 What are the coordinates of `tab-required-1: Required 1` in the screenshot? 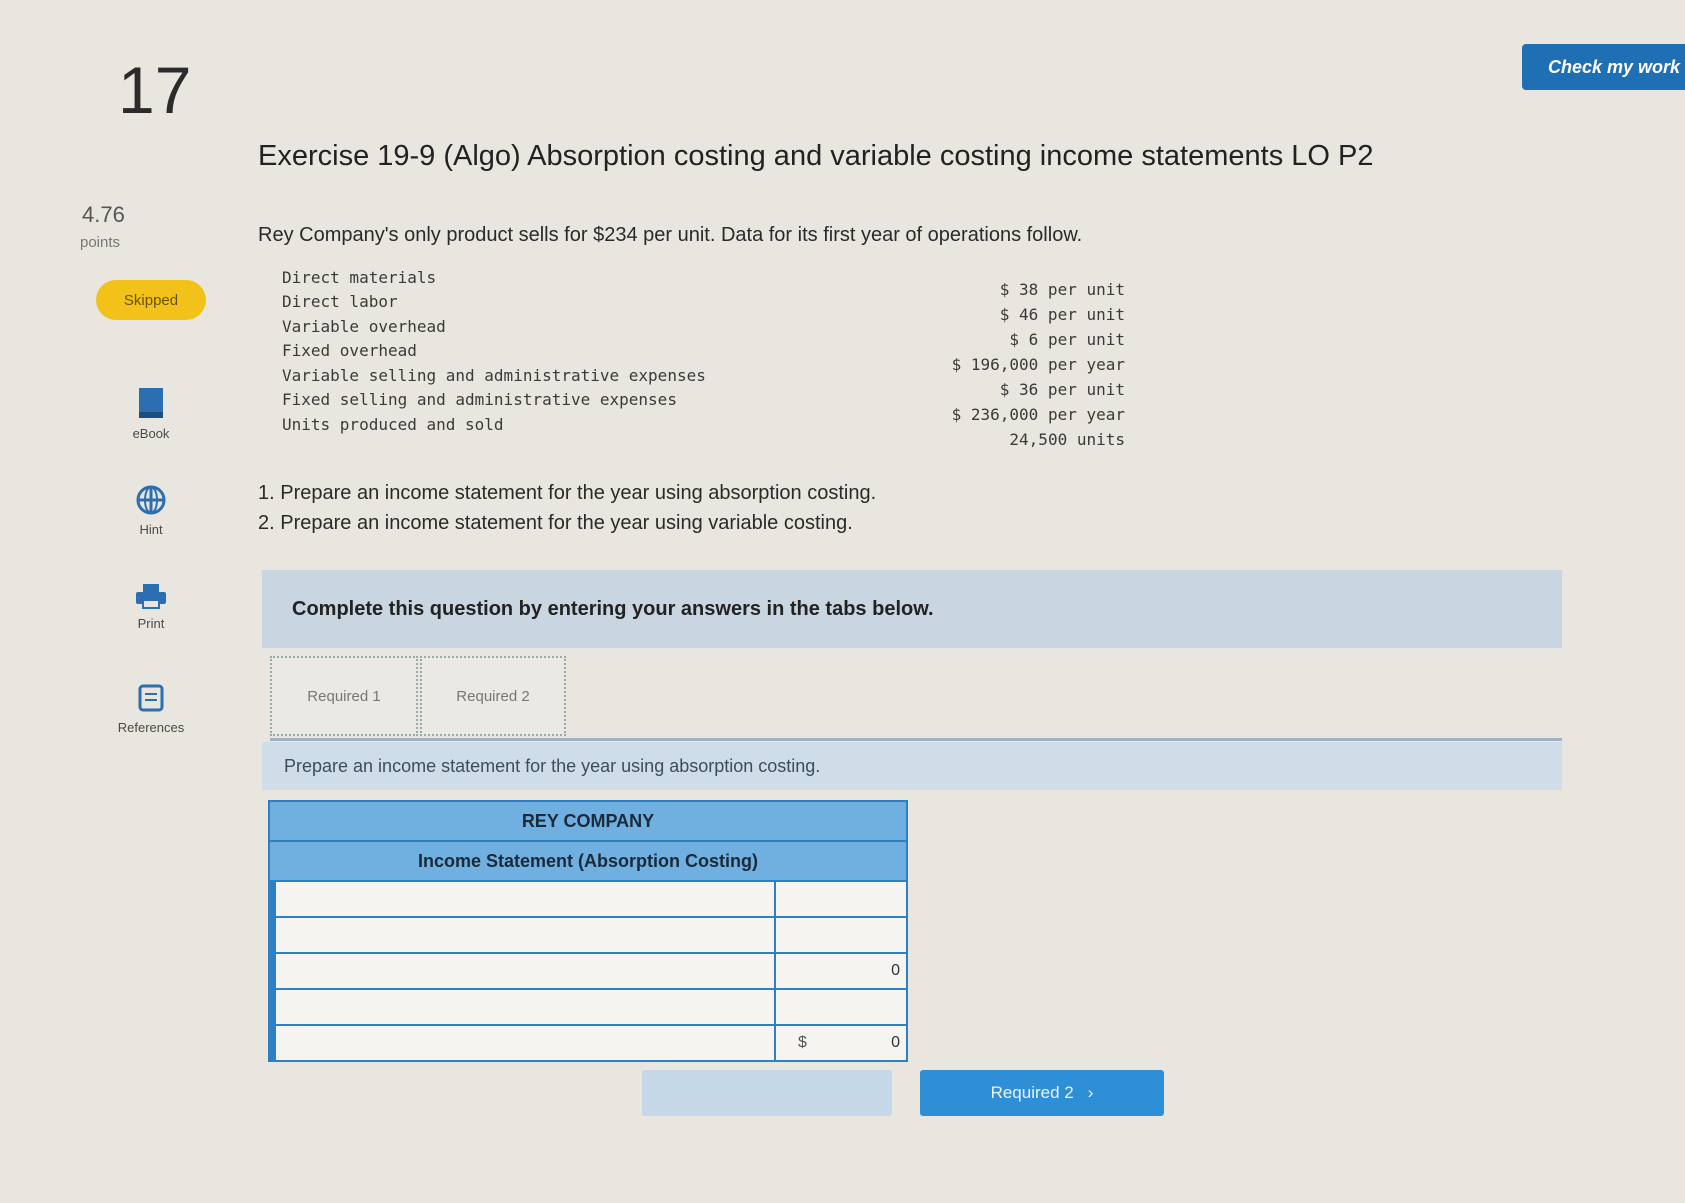 It's located at (344, 696).